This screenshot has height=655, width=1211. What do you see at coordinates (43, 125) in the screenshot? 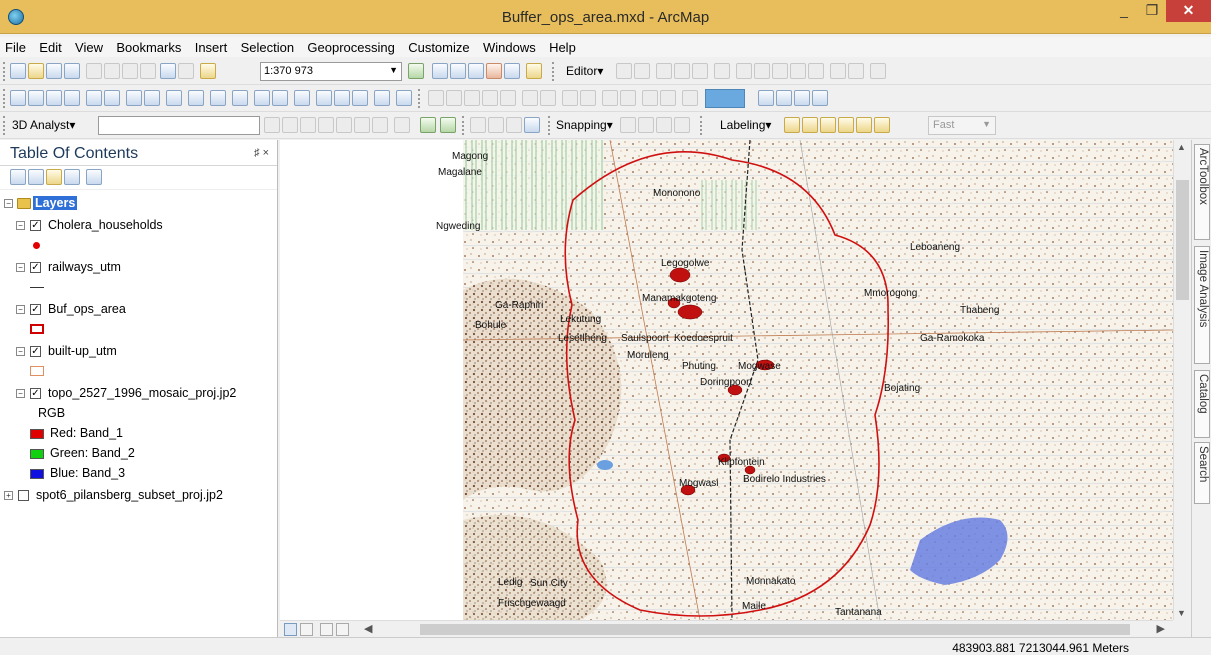
I see `3d-analyst-menu: 3D Analyst▾` at bounding box center [43, 125].